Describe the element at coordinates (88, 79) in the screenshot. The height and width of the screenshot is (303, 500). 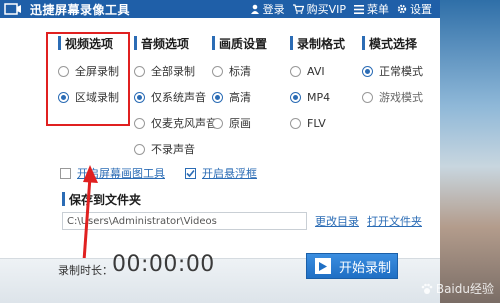
I see `annotation-highlight-box` at that location.